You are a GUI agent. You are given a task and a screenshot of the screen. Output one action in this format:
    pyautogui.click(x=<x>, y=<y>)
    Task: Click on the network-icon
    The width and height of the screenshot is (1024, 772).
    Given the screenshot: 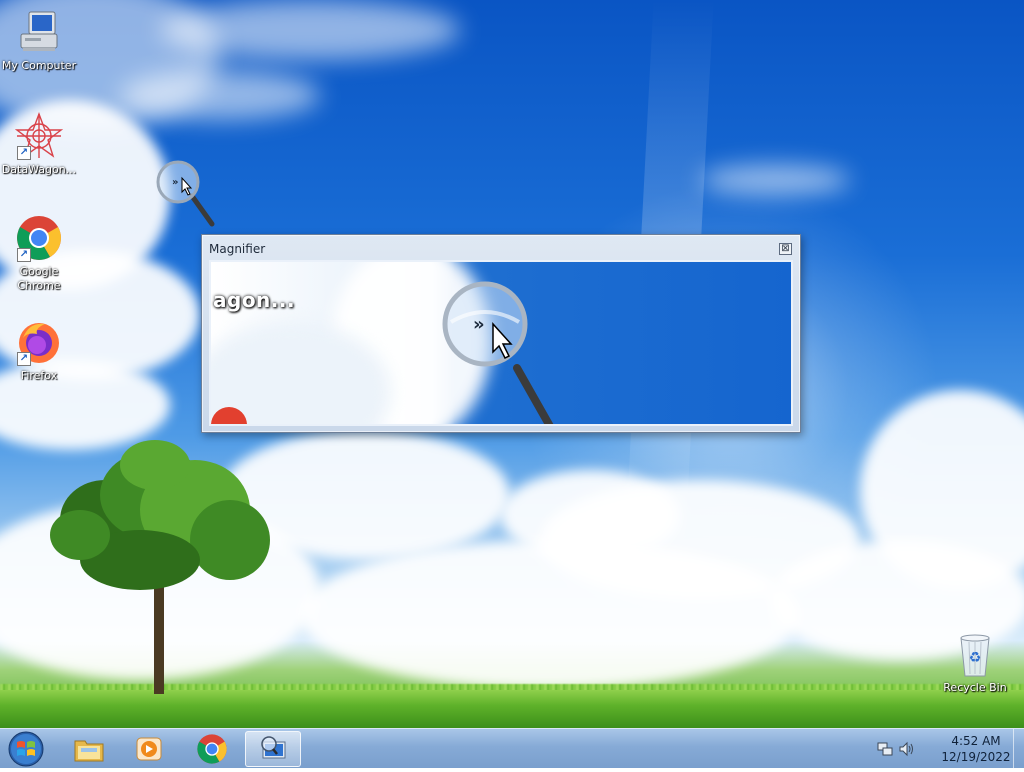 What is the action you would take?
    pyautogui.click(x=885, y=749)
    